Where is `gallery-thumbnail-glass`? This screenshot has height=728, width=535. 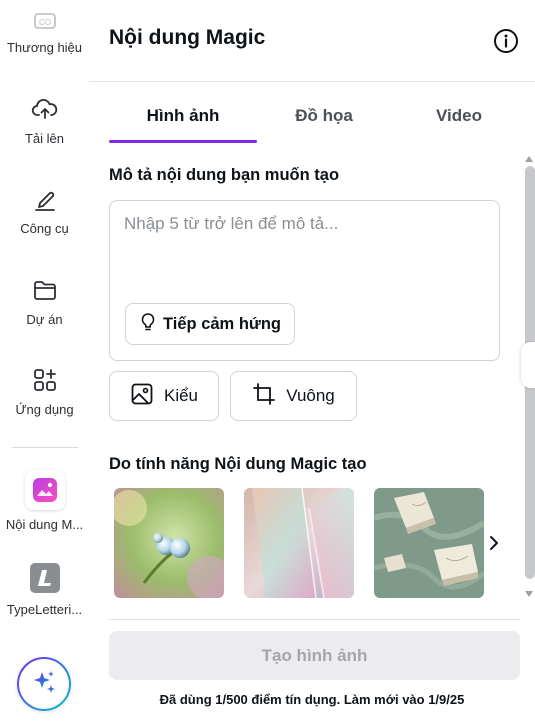
gallery-thumbnail-glass is located at coordinates (299, 543).